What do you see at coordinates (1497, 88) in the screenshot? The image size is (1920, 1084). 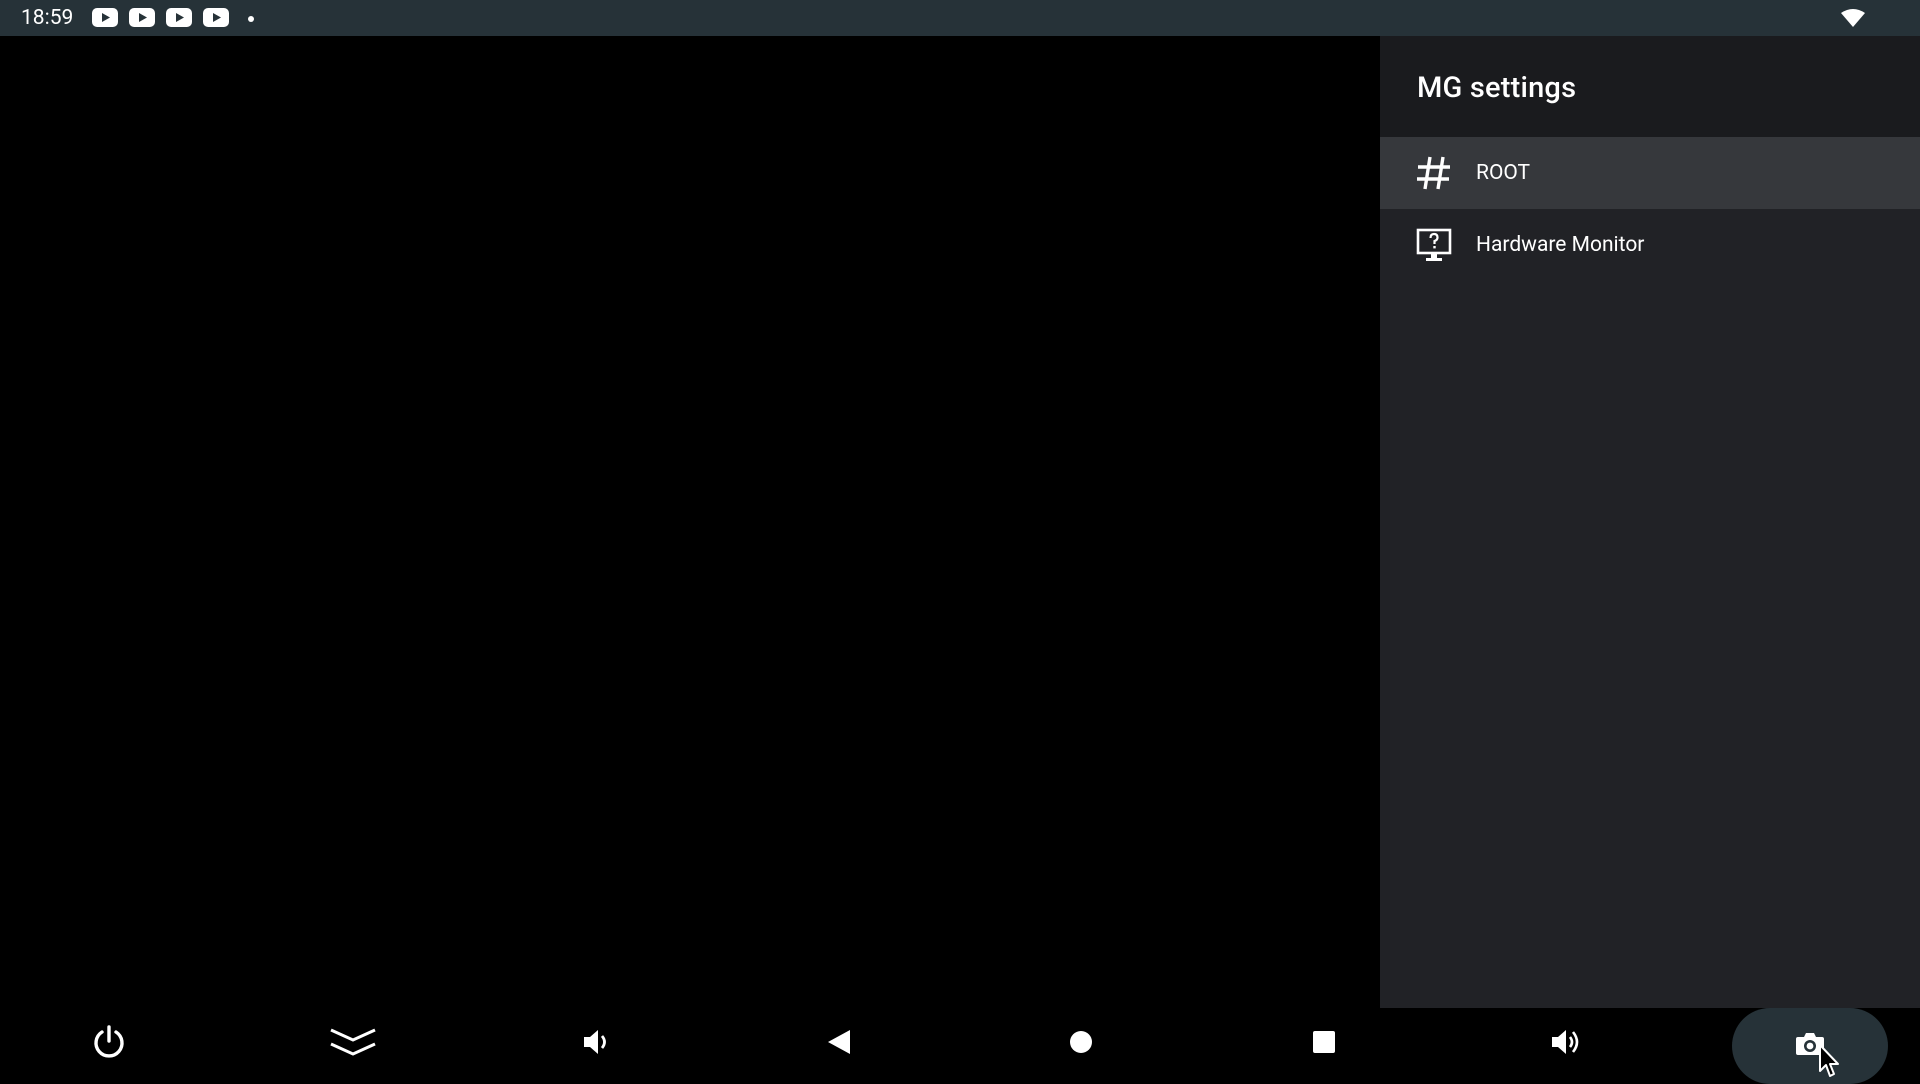 I see `panel-title: MG settings` at bounding box center [1497, 88].